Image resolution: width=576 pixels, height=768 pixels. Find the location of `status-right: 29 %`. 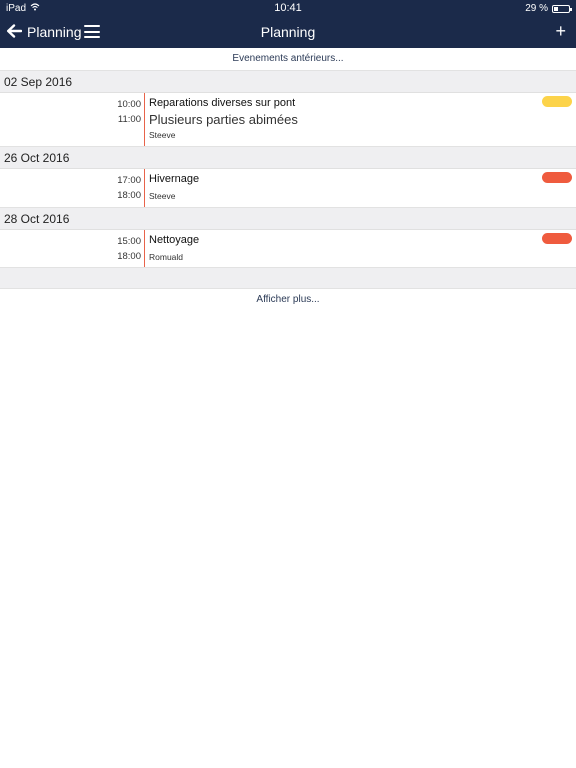

status-right: 29 % is located at coordinates (548, 8).